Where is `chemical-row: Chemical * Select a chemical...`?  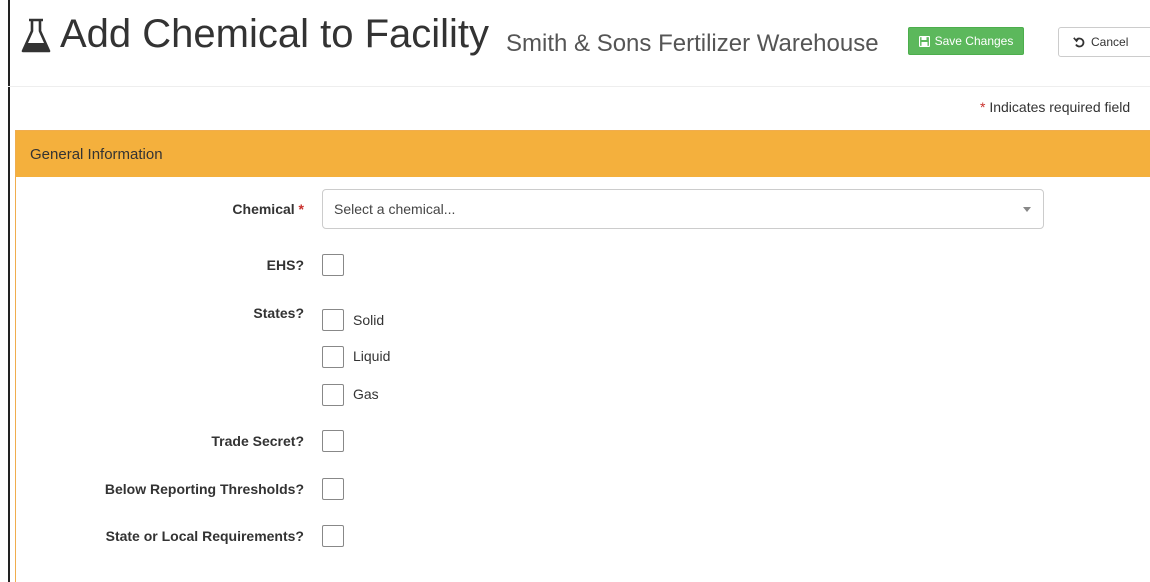 chemical-row: Chemical * Select a chemical... is located at coordinates (583, 210).